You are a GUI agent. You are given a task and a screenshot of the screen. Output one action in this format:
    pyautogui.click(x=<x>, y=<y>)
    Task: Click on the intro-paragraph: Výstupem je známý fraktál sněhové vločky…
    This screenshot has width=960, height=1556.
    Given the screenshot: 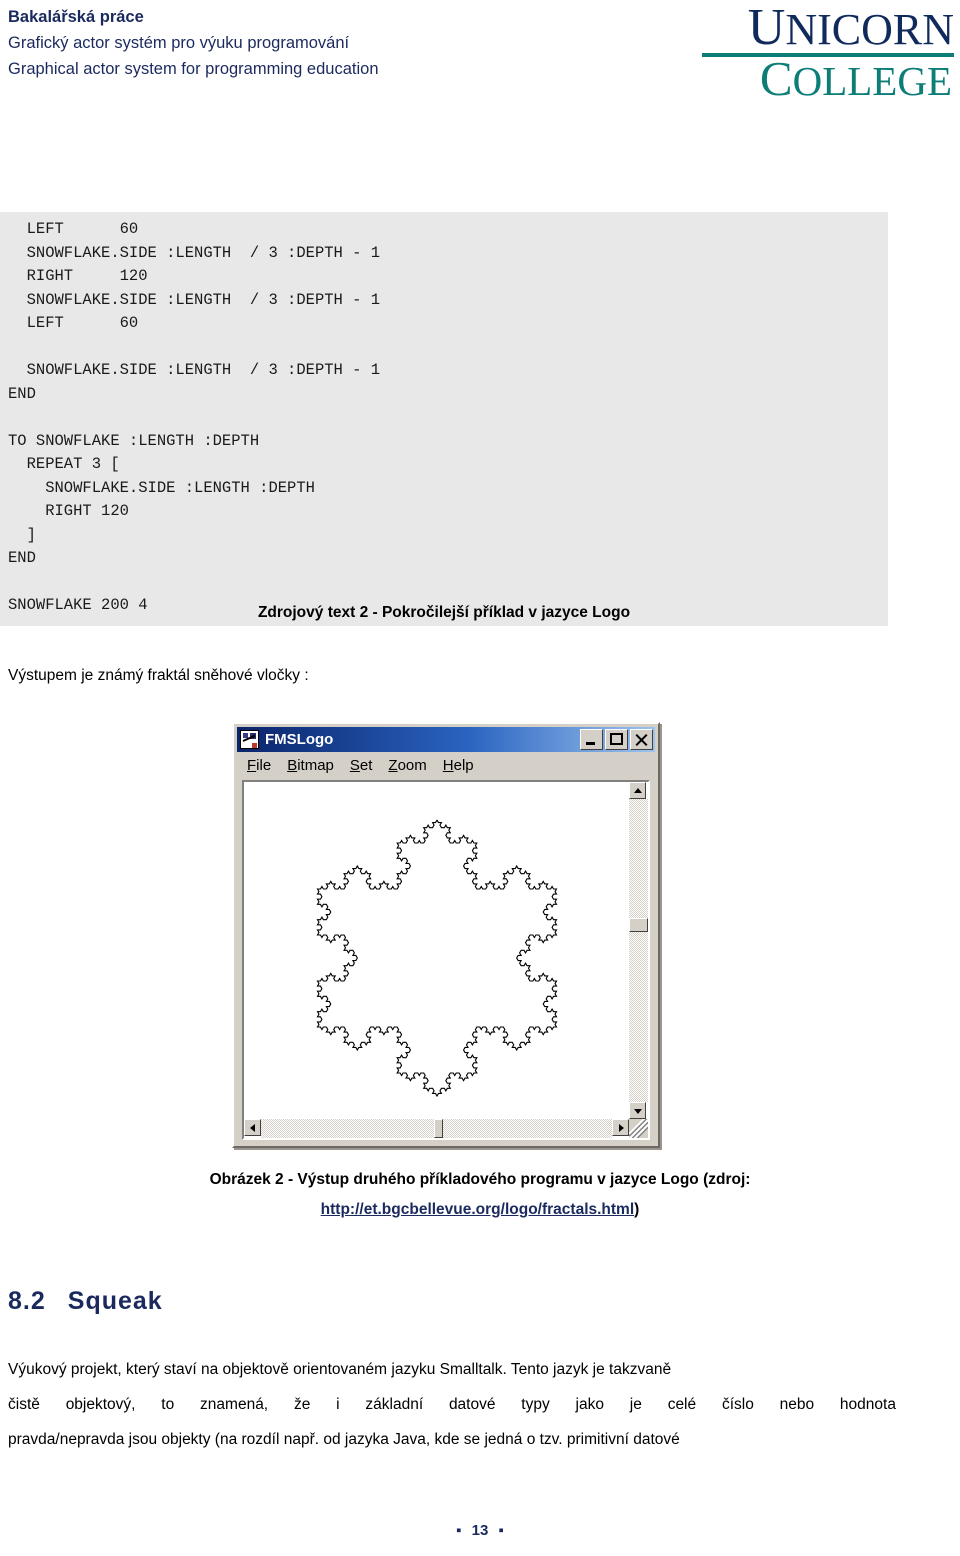 What is the action you would take?
    pyautogui.click(x=158, y=675)
    